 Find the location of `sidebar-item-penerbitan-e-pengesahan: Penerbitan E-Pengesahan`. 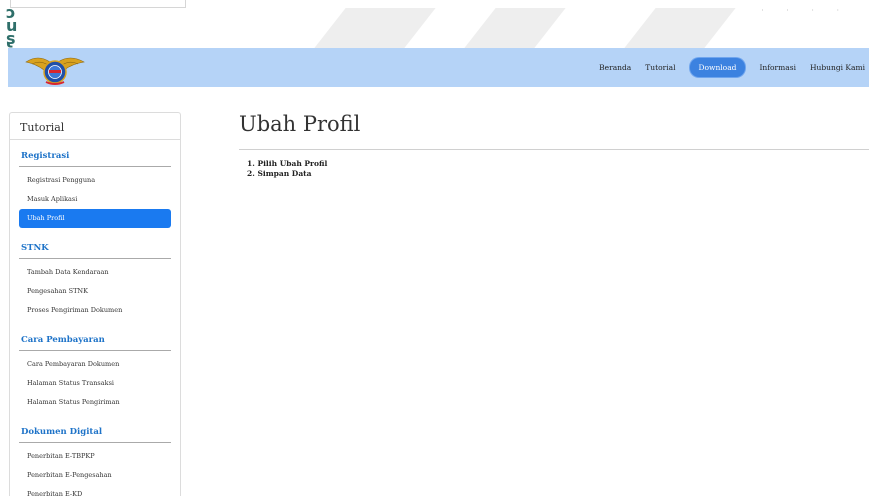

sidebar-item-penerbitan-e-pengesahan: Penerbitan E-Pengesahan is located at coordinates (95, 475).